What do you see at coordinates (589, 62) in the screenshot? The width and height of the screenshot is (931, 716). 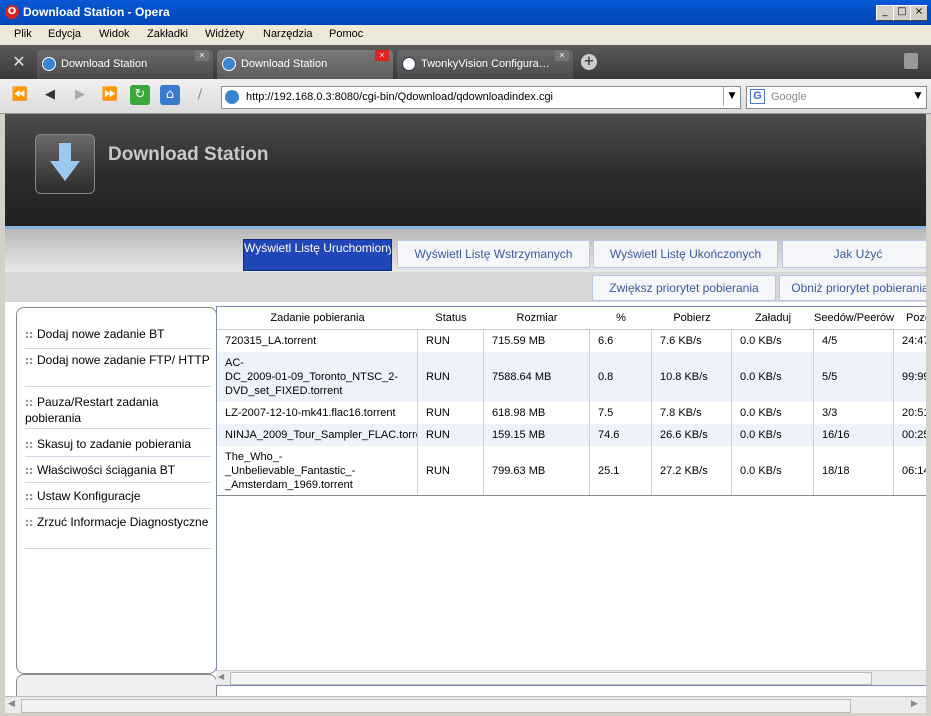 I see `new-tab-icon: +` at bounding box center [589, 62].